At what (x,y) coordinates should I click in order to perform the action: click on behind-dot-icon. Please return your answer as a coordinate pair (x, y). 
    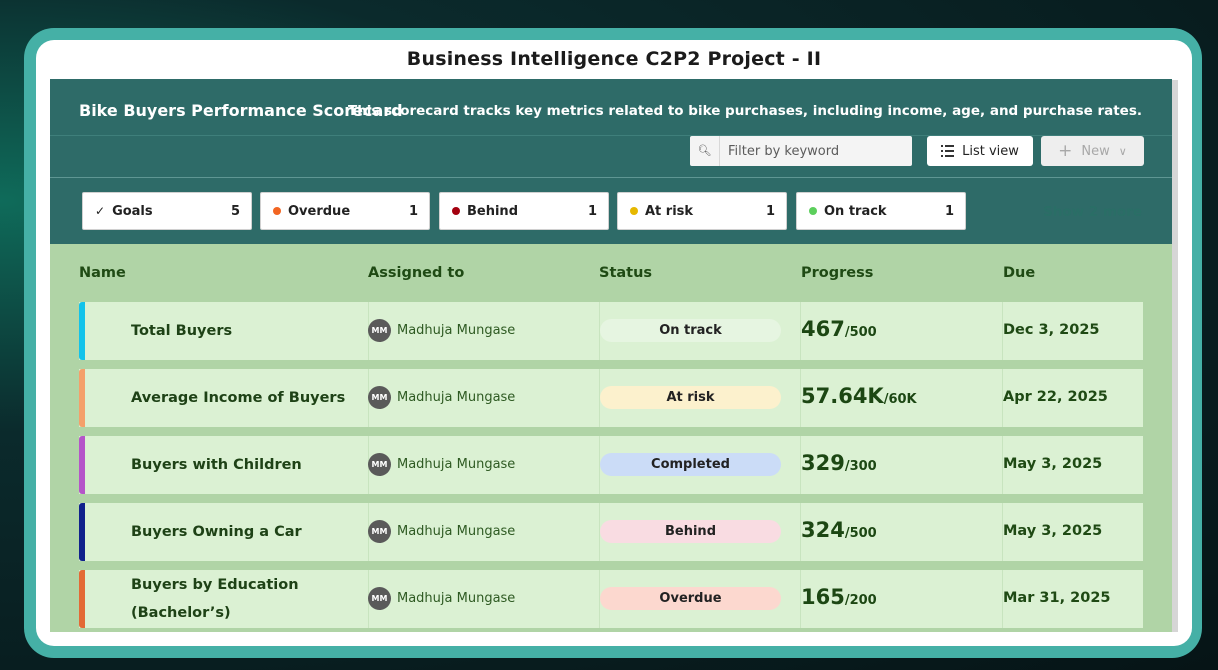
    Looking at the image, I should click on (456, 211).